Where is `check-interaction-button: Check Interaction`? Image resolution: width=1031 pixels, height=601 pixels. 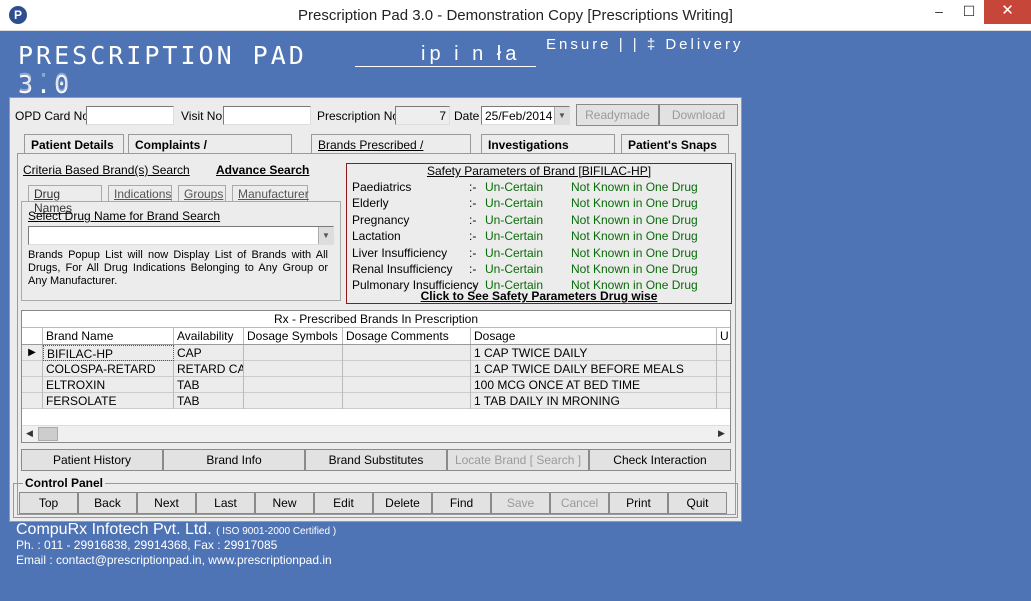 check-interaction-button: Check Interaction is located at coordinates (660, 460).